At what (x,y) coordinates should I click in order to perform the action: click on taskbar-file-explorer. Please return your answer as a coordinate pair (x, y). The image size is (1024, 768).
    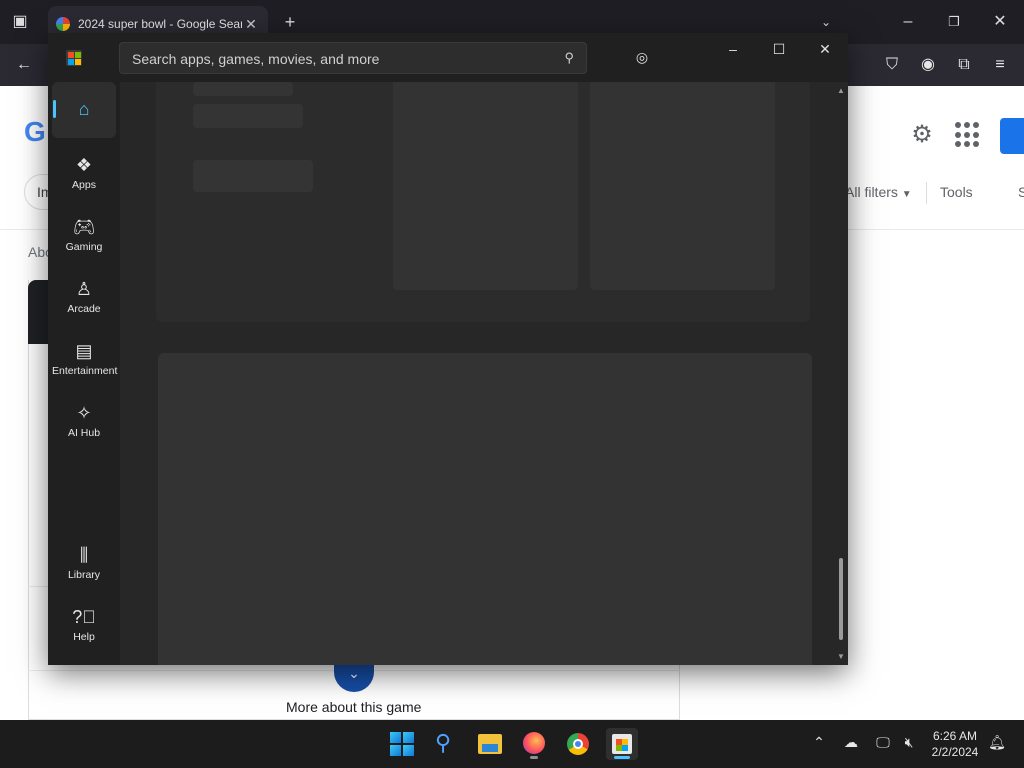
    Looking at the image, I should click on (490, 744).